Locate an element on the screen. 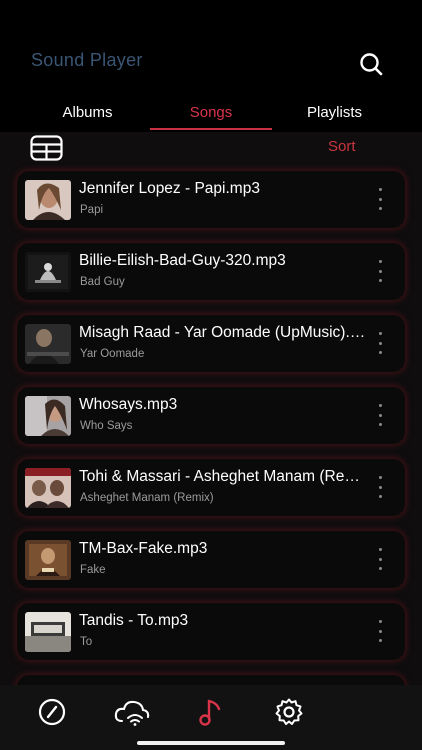 This screenshot has height=750, width=422. song-row: Jennifer Lopez - Papi.mp3 Papi is located at coordinates (211, 199).